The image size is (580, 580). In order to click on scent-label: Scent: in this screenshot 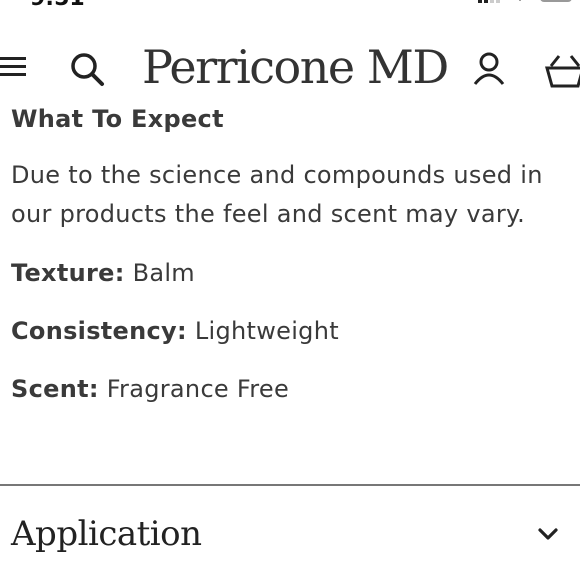, I will do `click(55, 389)`.